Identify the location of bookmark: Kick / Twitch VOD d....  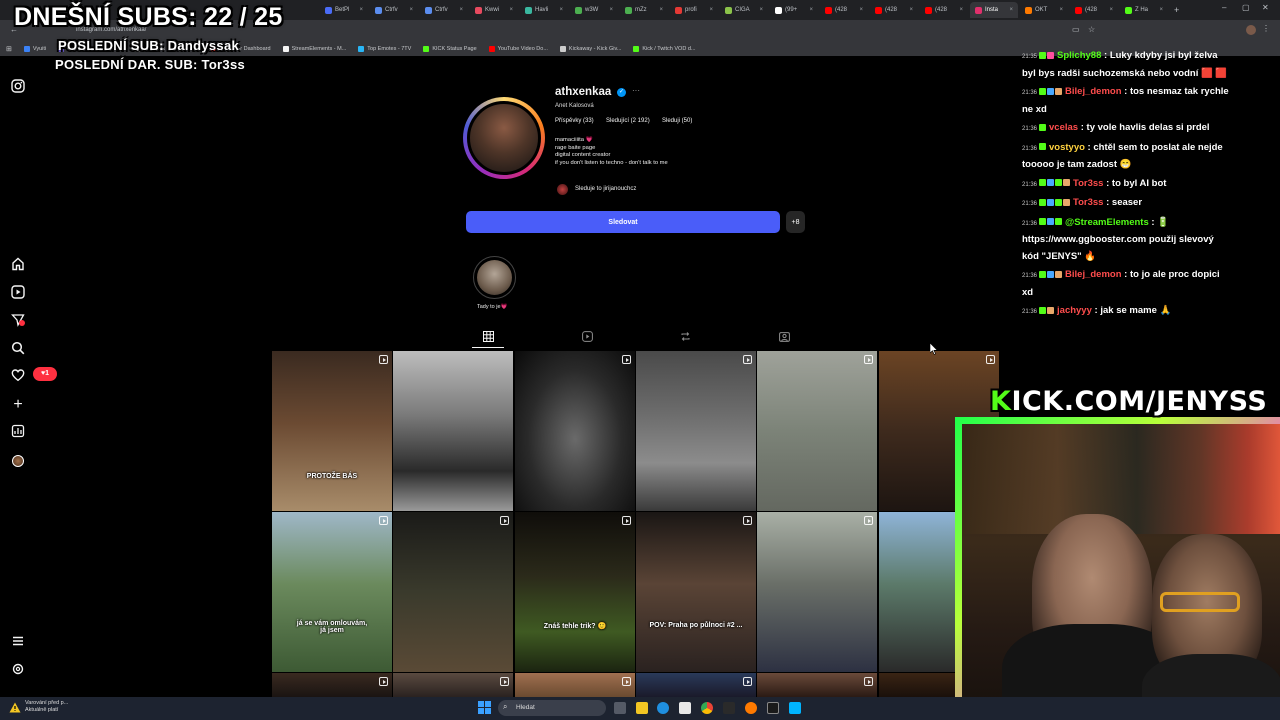
(664, 49).